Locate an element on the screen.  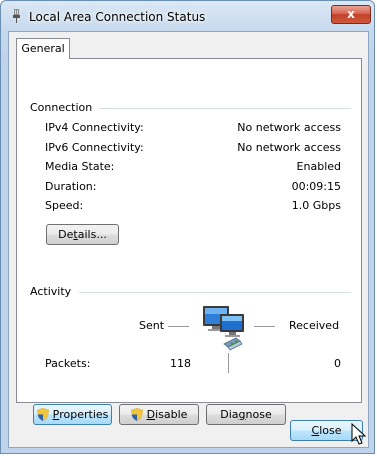
connection-group-title: Connection is located at coordinates (64, 107).